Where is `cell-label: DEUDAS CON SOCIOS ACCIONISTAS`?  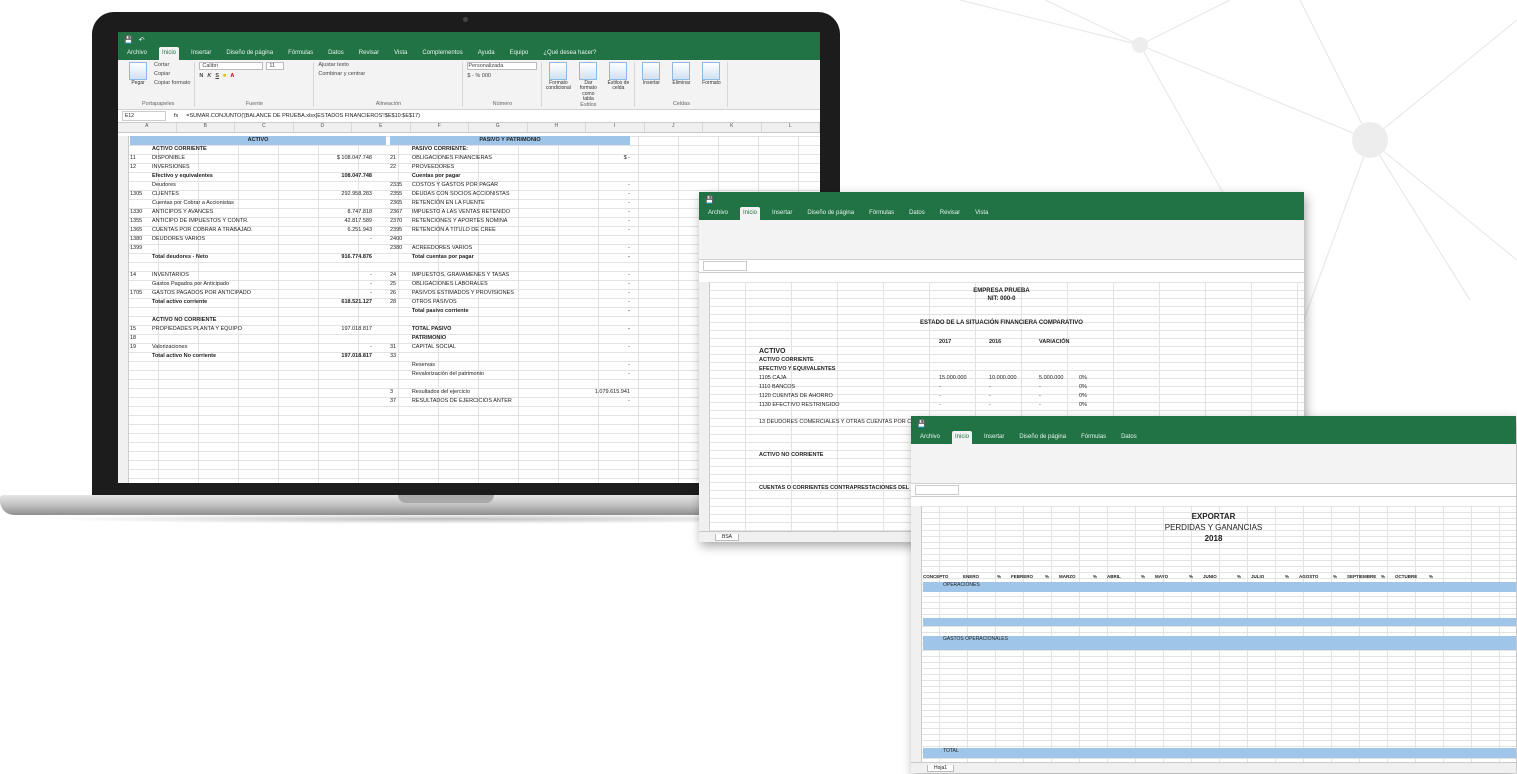 cell-label: DEUDAS CON SOCIOS ACCIONISTAS is located at coordinates (486, 194).